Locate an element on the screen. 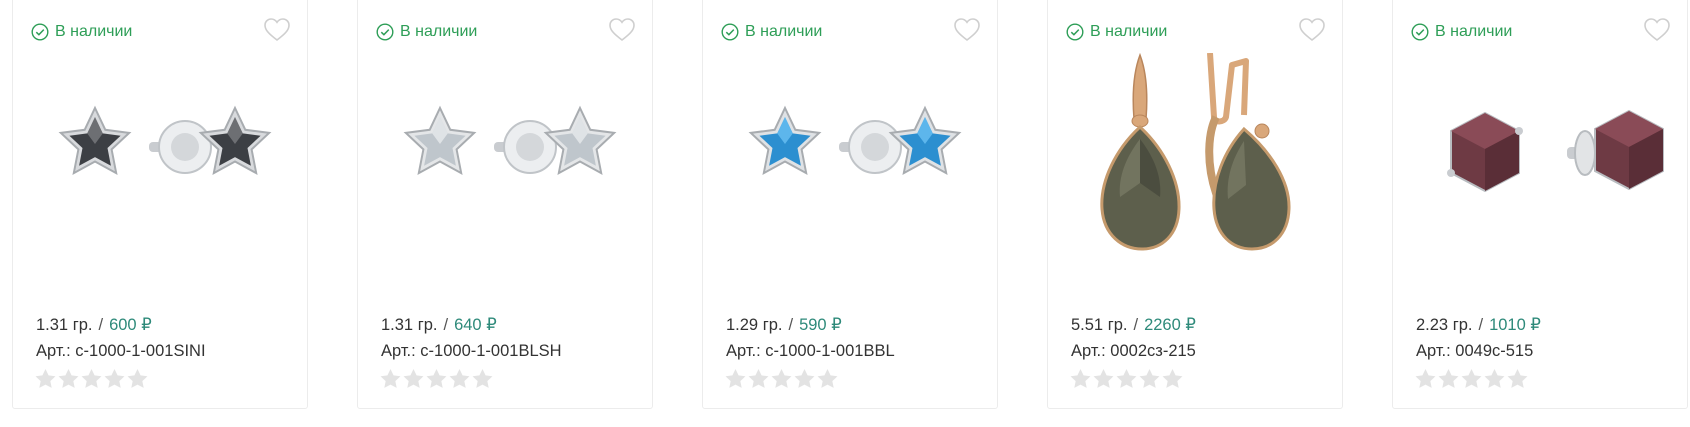 The image size is (1690, 427). product-article: Арт.: 0002сз-215 is located at coordinates (1133, 351).